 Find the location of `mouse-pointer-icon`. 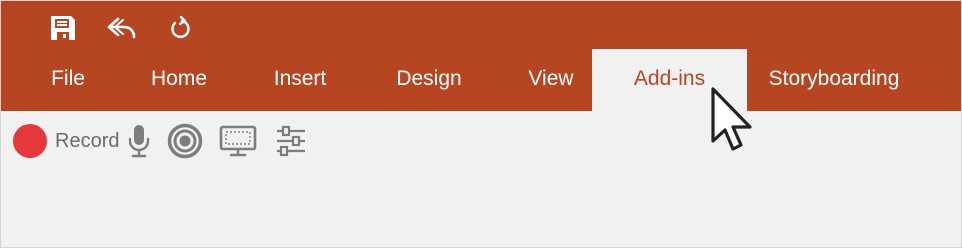

mouse-pointer-icon is located at coordinates (731, 119).